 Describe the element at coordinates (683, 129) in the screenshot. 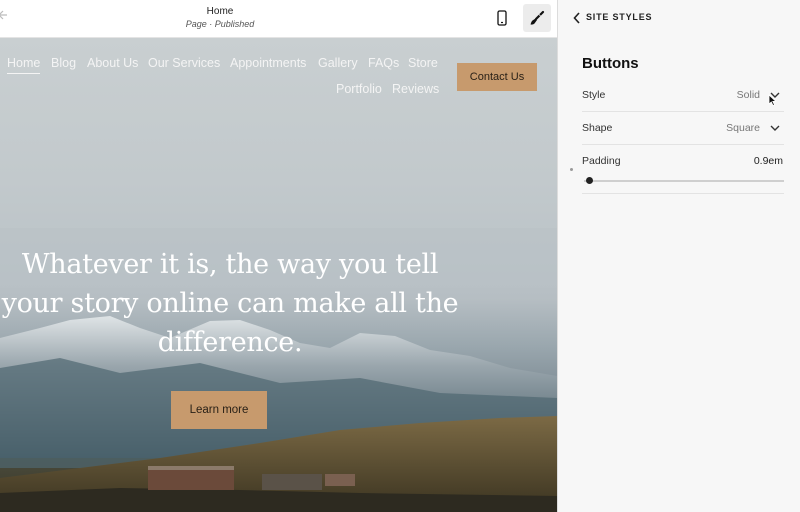

I see `shape-dropdown: Shape Square` at that location.